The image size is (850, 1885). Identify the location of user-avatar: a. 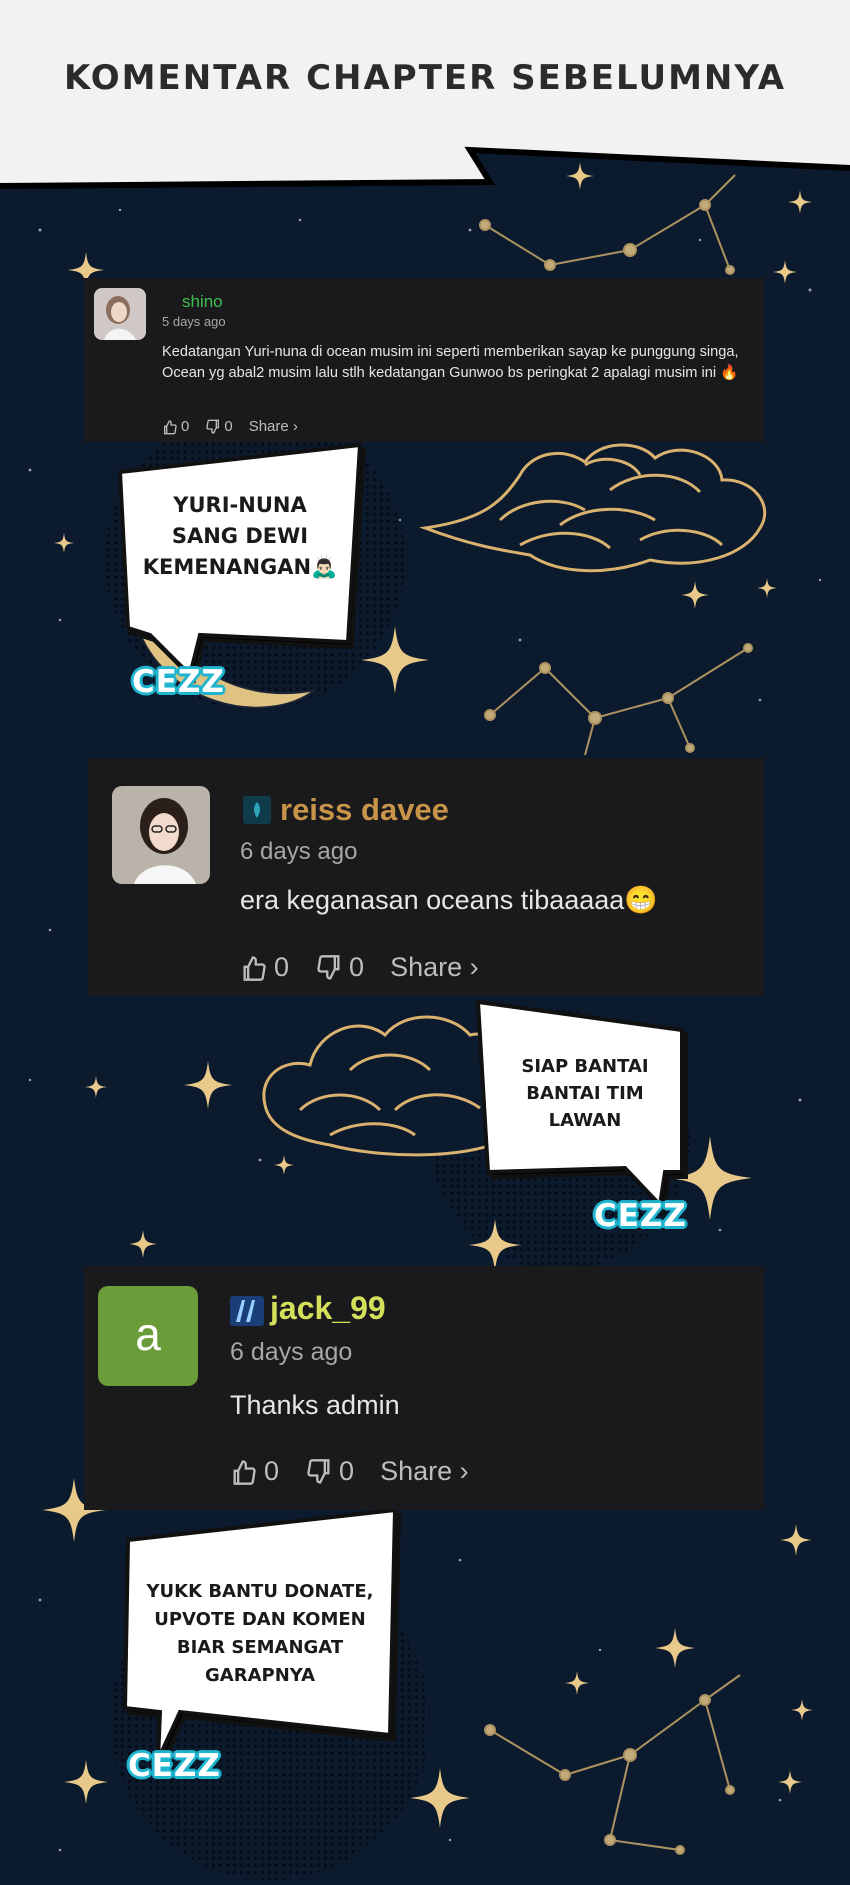
(148, 1336).